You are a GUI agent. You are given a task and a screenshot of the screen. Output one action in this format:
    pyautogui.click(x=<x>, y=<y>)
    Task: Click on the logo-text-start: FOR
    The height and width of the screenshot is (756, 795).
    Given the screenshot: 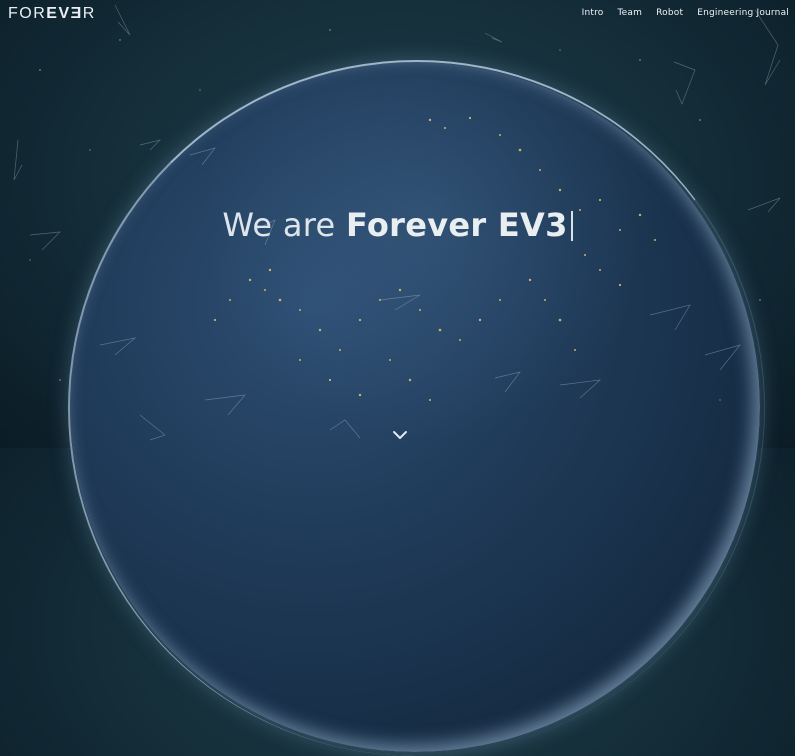 What is the action you would take?
    pyautogui.click(x=27, y=13)
    